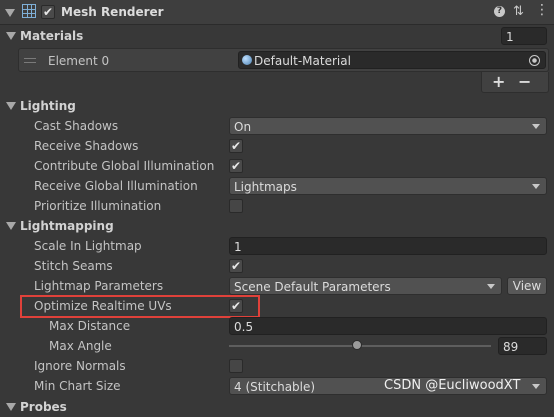 The height and width of the screenshot is (417, 554). What do you see at coordinates (43, 407) in the screenshot?
I see `probes-label: Probes` at bounding box center [43, 407].